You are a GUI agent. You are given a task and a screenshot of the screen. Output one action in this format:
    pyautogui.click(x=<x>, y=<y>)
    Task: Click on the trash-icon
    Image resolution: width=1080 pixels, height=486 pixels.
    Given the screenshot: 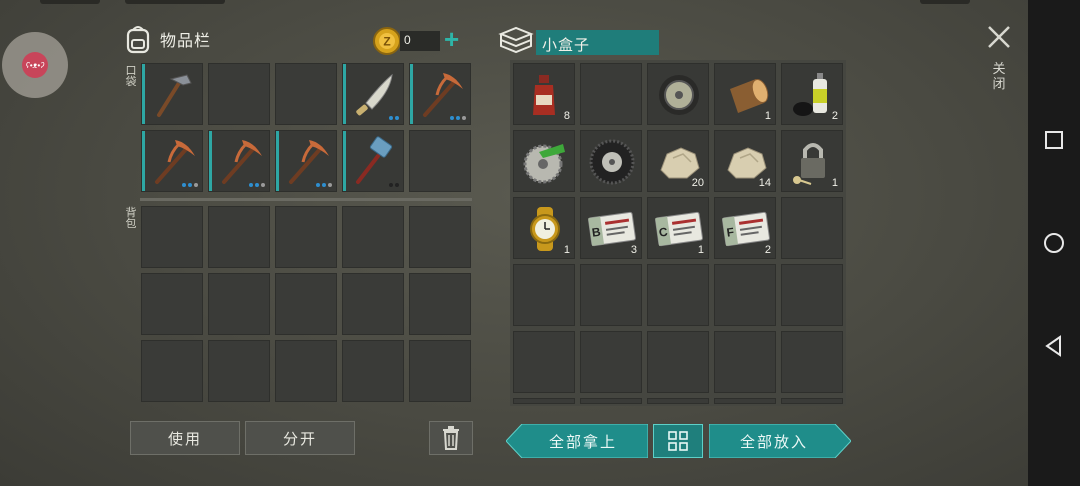 What is the action you would take?
    pyautogui.click(x=451, y=438)
    